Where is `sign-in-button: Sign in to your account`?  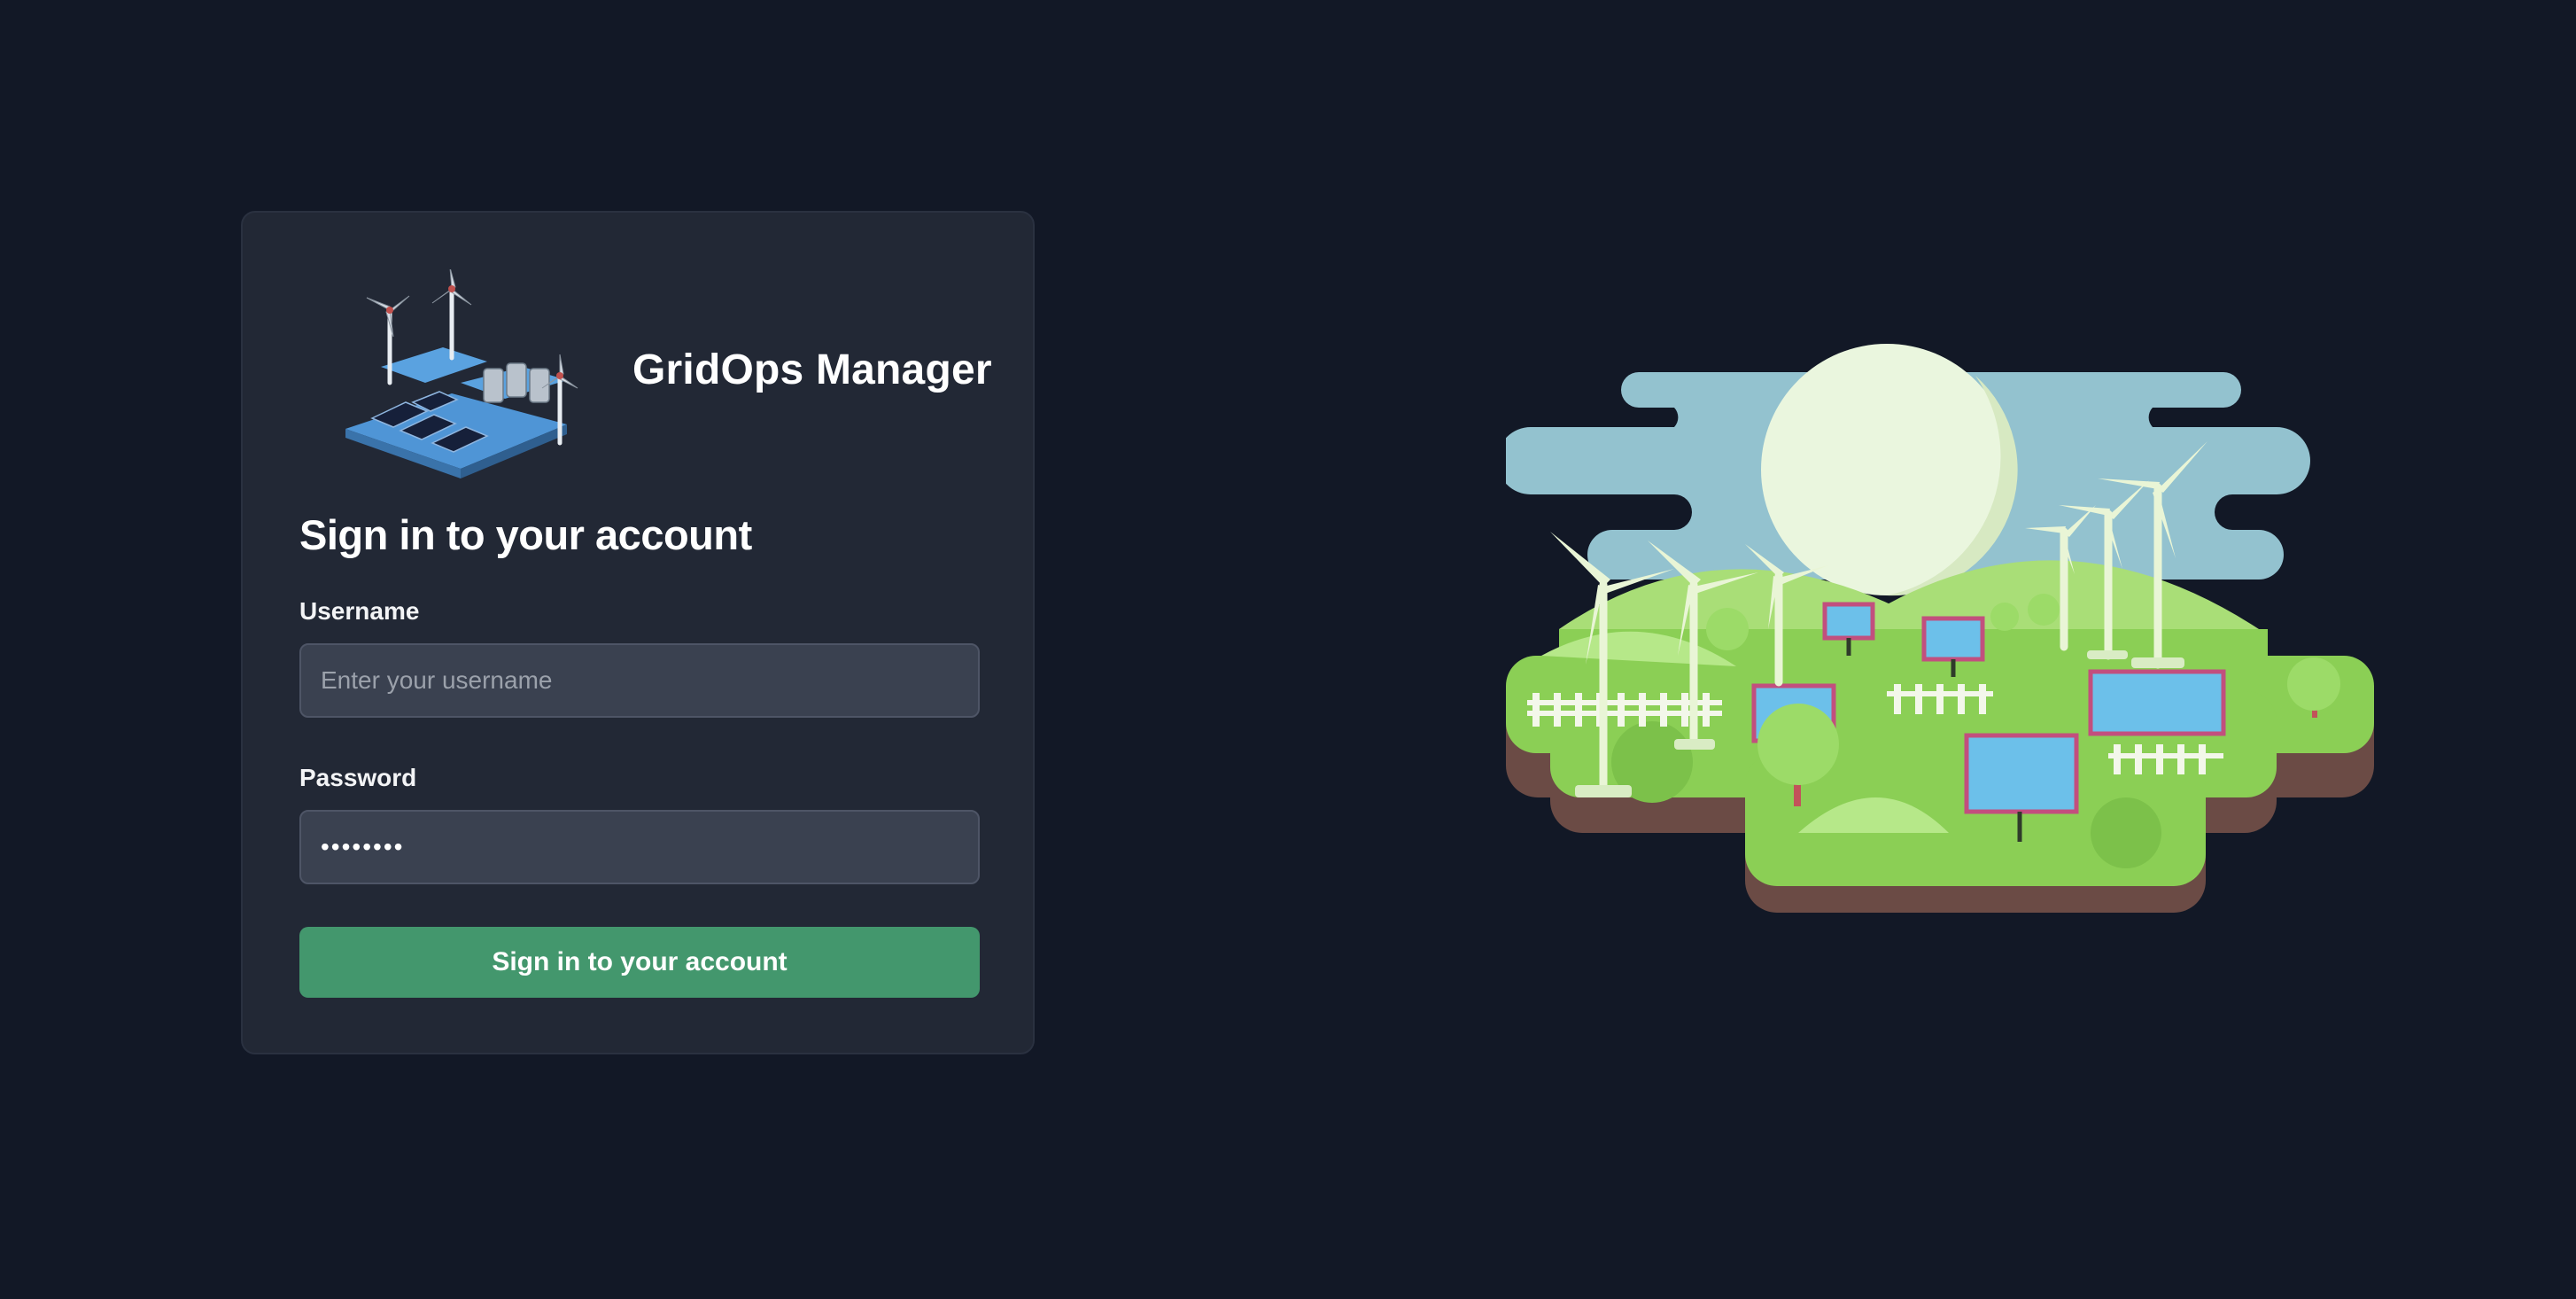 sign-in-button: Sign in to your account is located at coordinates (639, 962).